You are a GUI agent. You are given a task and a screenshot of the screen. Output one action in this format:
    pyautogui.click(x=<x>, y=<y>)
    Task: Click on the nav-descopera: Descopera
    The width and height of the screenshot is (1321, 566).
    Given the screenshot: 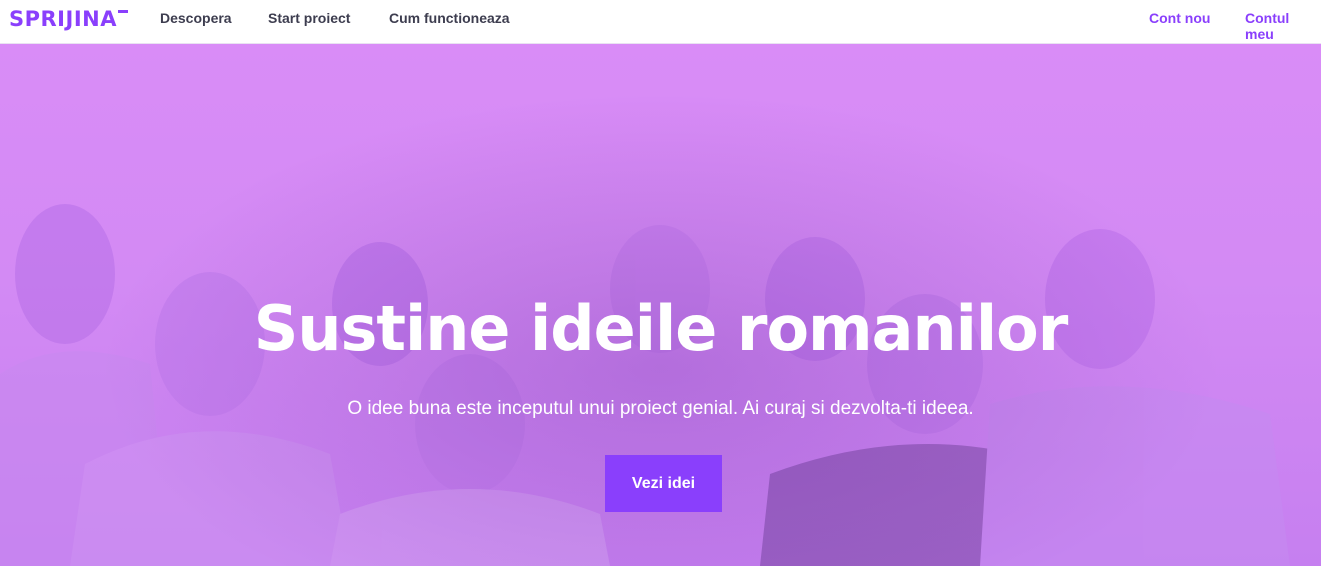 What is the action you would take?
    pyautogui.click(x=196, y=18)
    